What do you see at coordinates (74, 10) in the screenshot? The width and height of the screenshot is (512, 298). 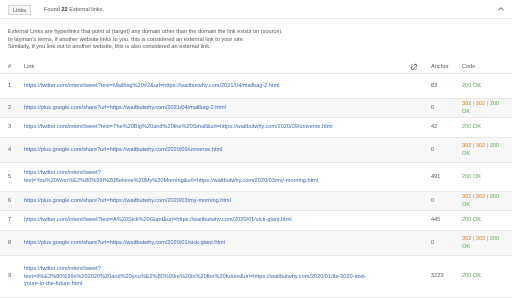 I see `found-count-text: Found 22 External links.` at bounding box center [74, 10].